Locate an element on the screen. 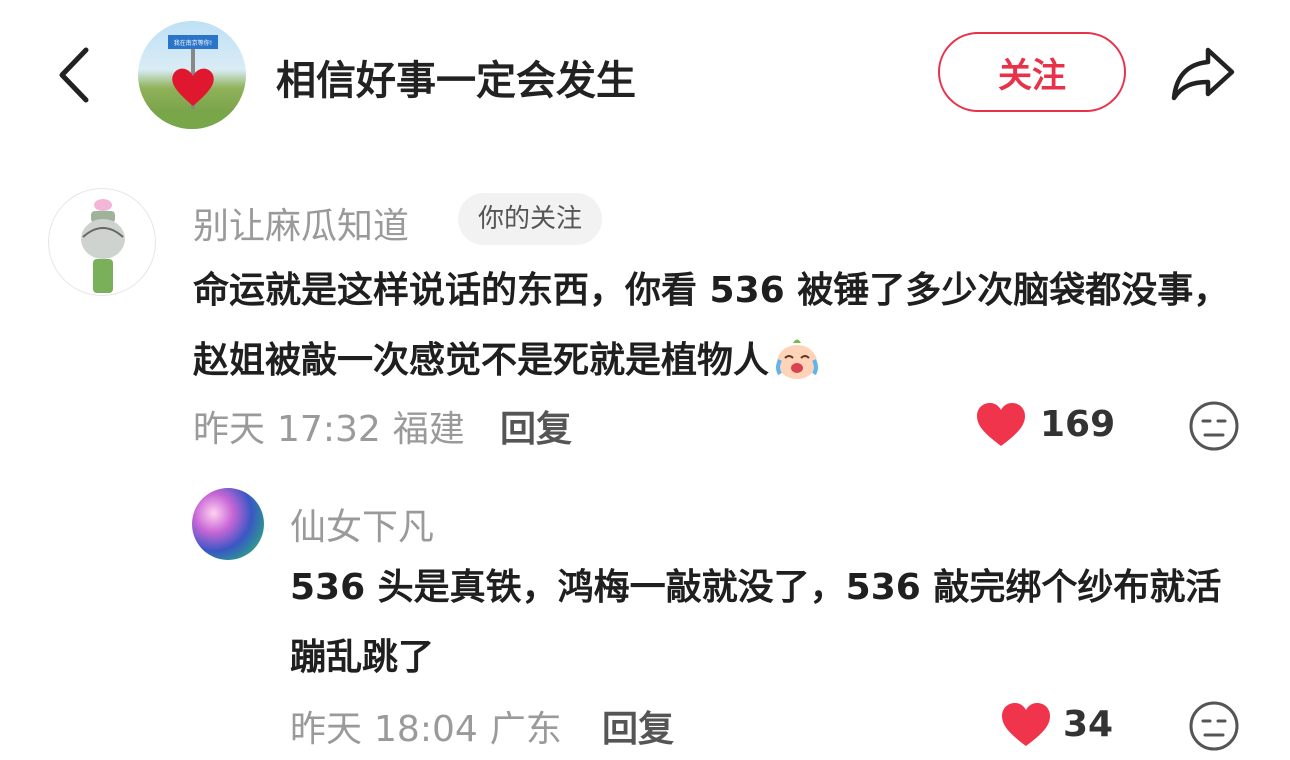  avatar-picture is located at coordinates (103, 246).